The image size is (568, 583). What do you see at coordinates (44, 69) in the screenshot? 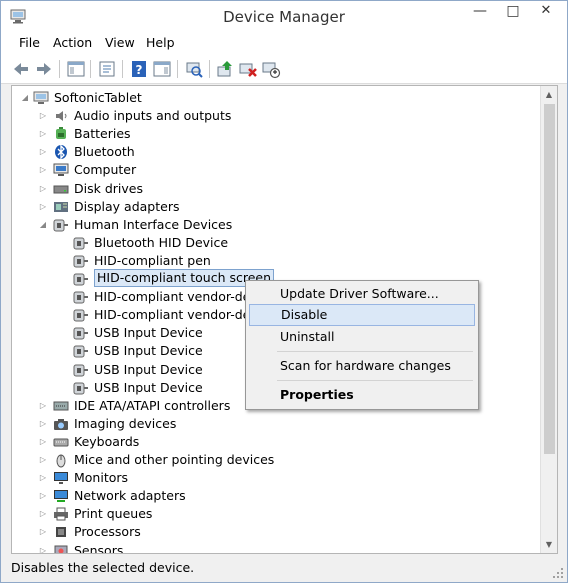
I see `forward-arrow-icon` at bounding box center [44, 69].